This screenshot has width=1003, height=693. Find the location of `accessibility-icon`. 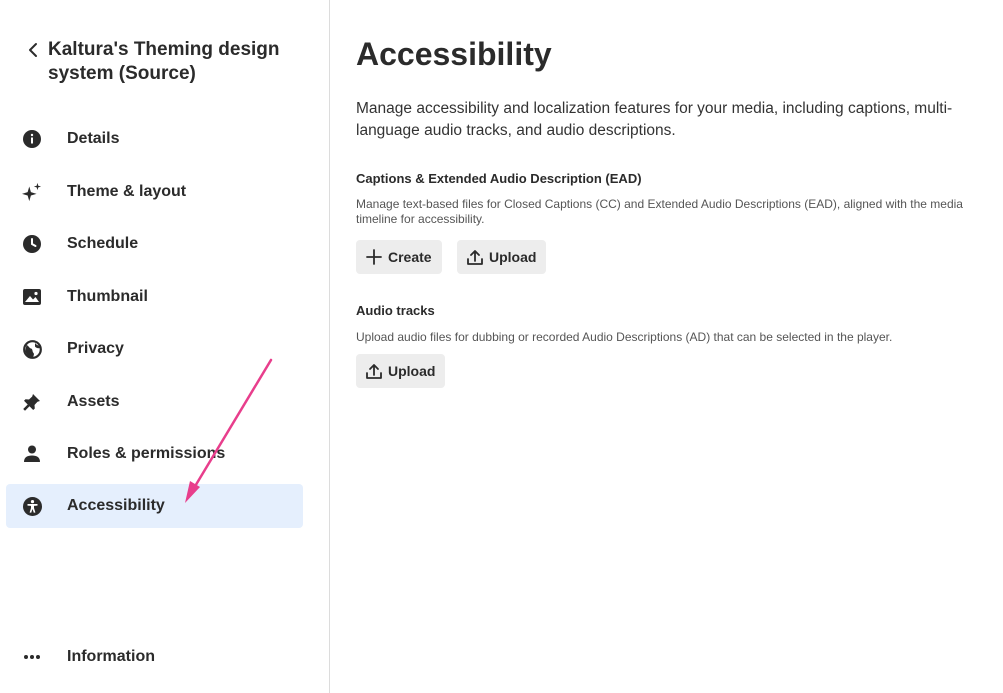

accessibility-icon is located at coordinates (32, 506).